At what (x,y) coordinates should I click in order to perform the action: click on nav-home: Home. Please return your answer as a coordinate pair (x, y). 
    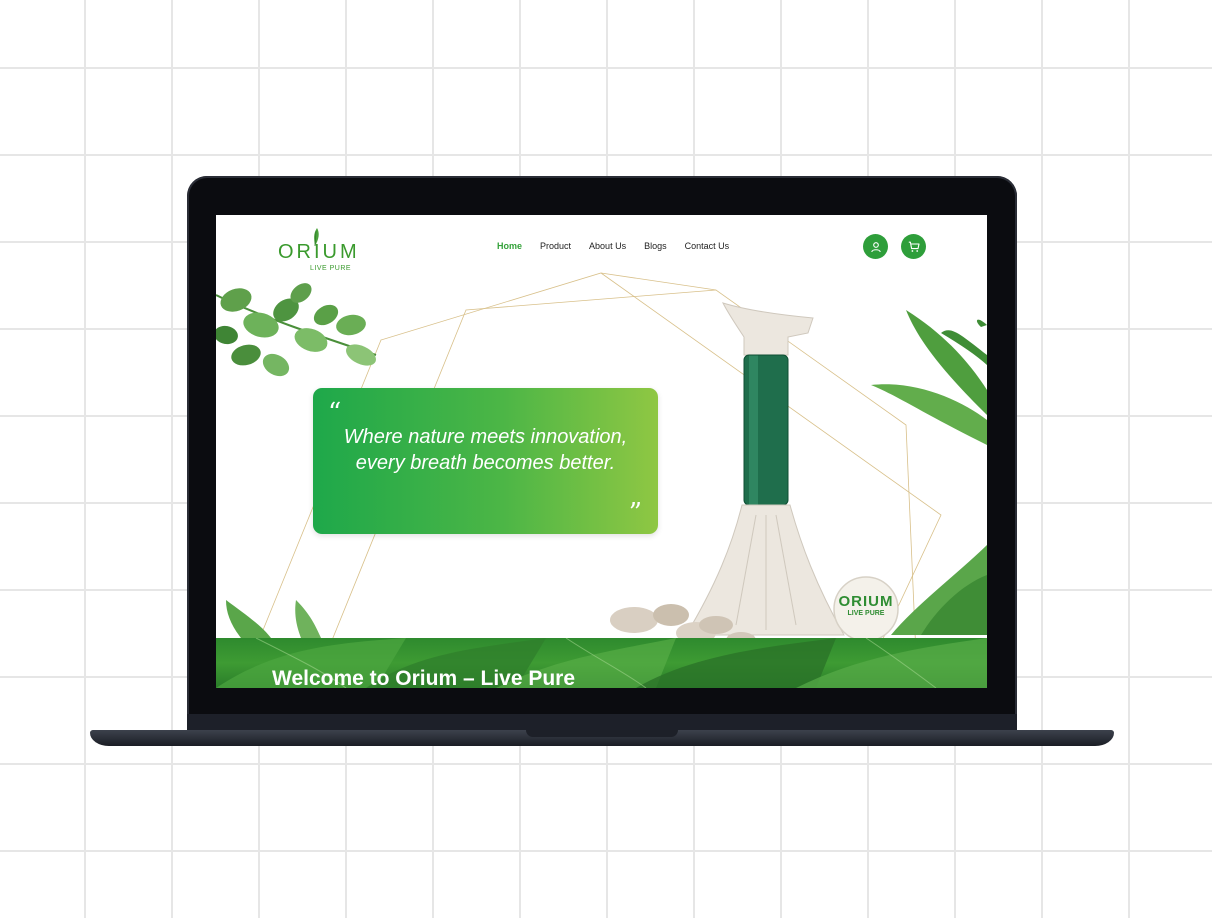
    Looking at the image, I should click on (509, 246).